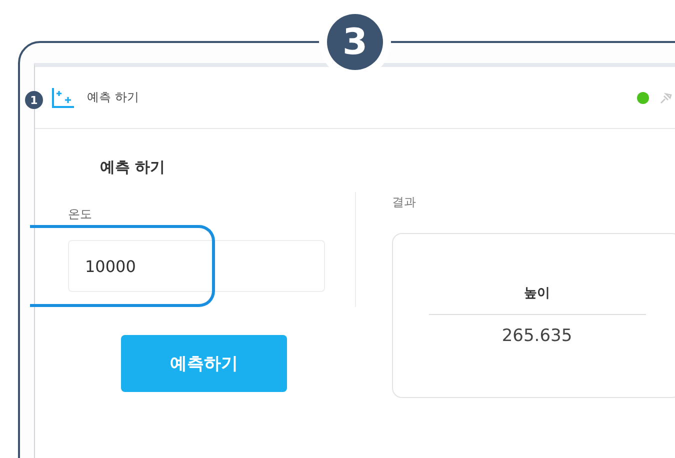 This screenshot has width=675, height=458. What do you see at coordinates (537, 294) in the screenshot?
I see `result-header: 높이` at bounding box center [537, 294].